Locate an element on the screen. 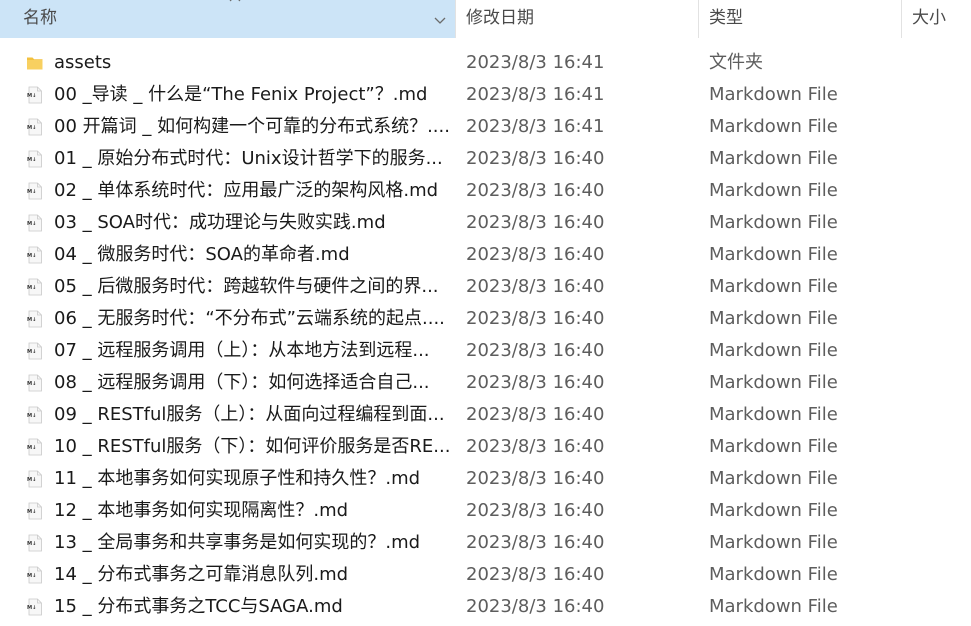 This screenshot has height=626, width=971. column-header-size-label: 大小 is located at coordinates (929, 18).